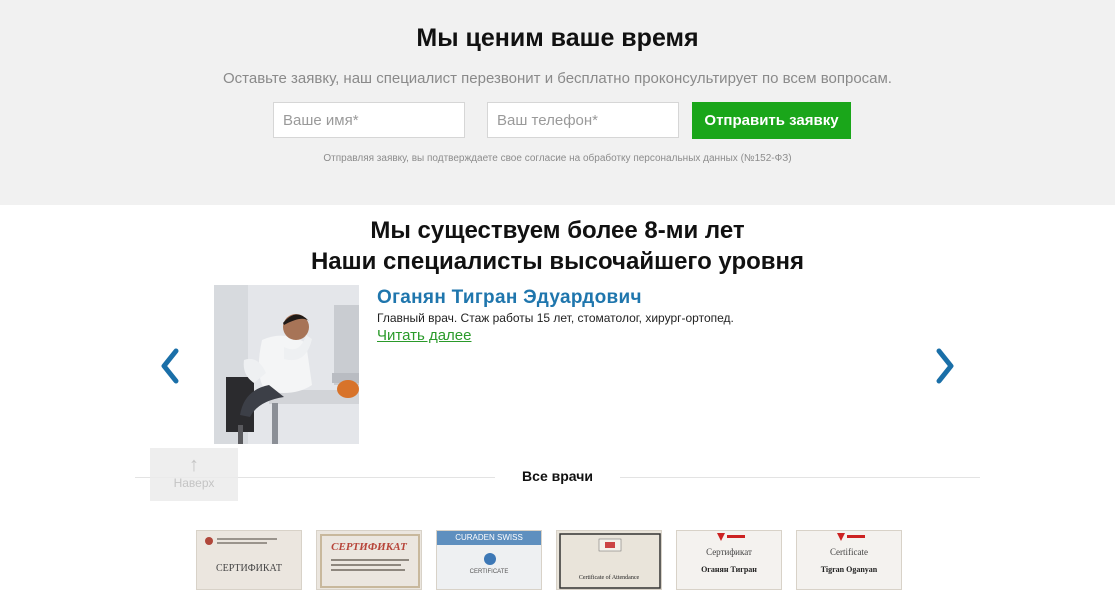  I want to click on doctor-name: Оганян Тигран Эдуардович, so click(509, 297).